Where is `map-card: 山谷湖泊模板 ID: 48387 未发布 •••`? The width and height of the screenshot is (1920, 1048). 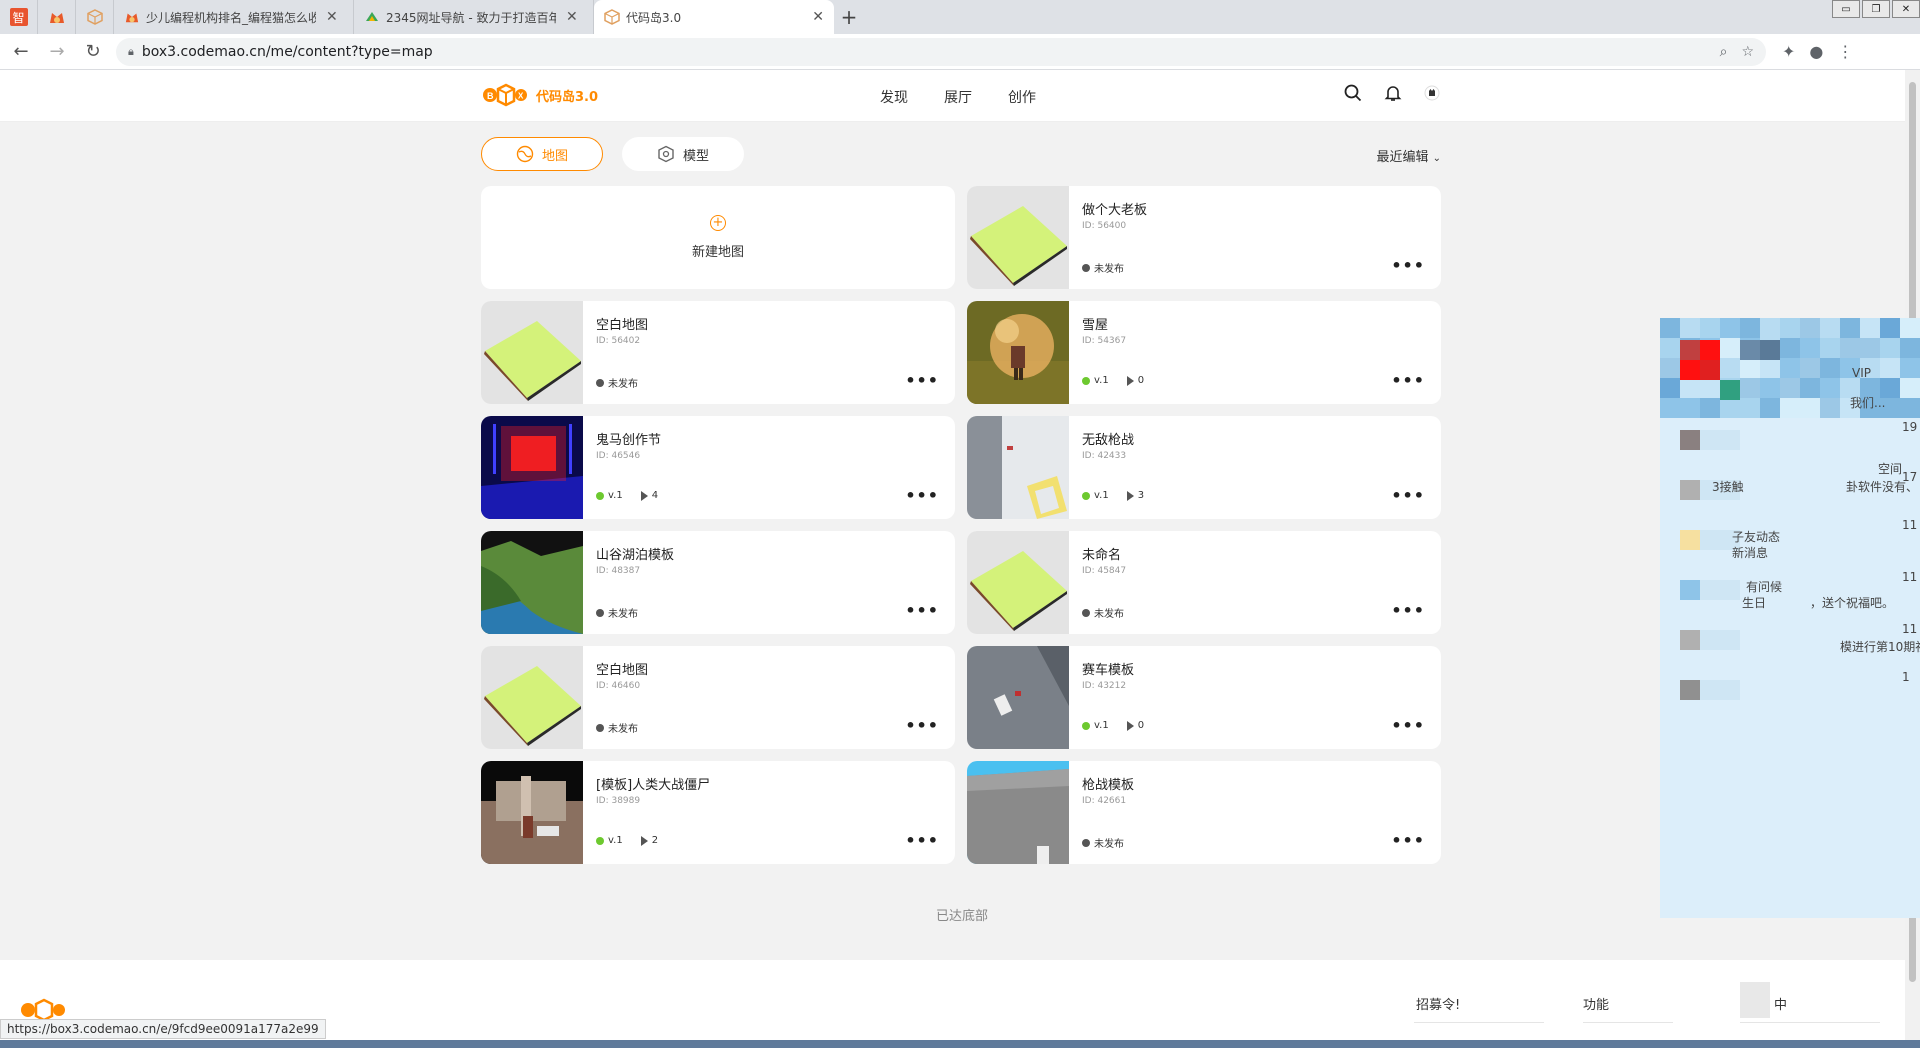
map-card: 山谷湖泊模板 ID: 48387 未发布 ••• is located at coordinates (718, 582).